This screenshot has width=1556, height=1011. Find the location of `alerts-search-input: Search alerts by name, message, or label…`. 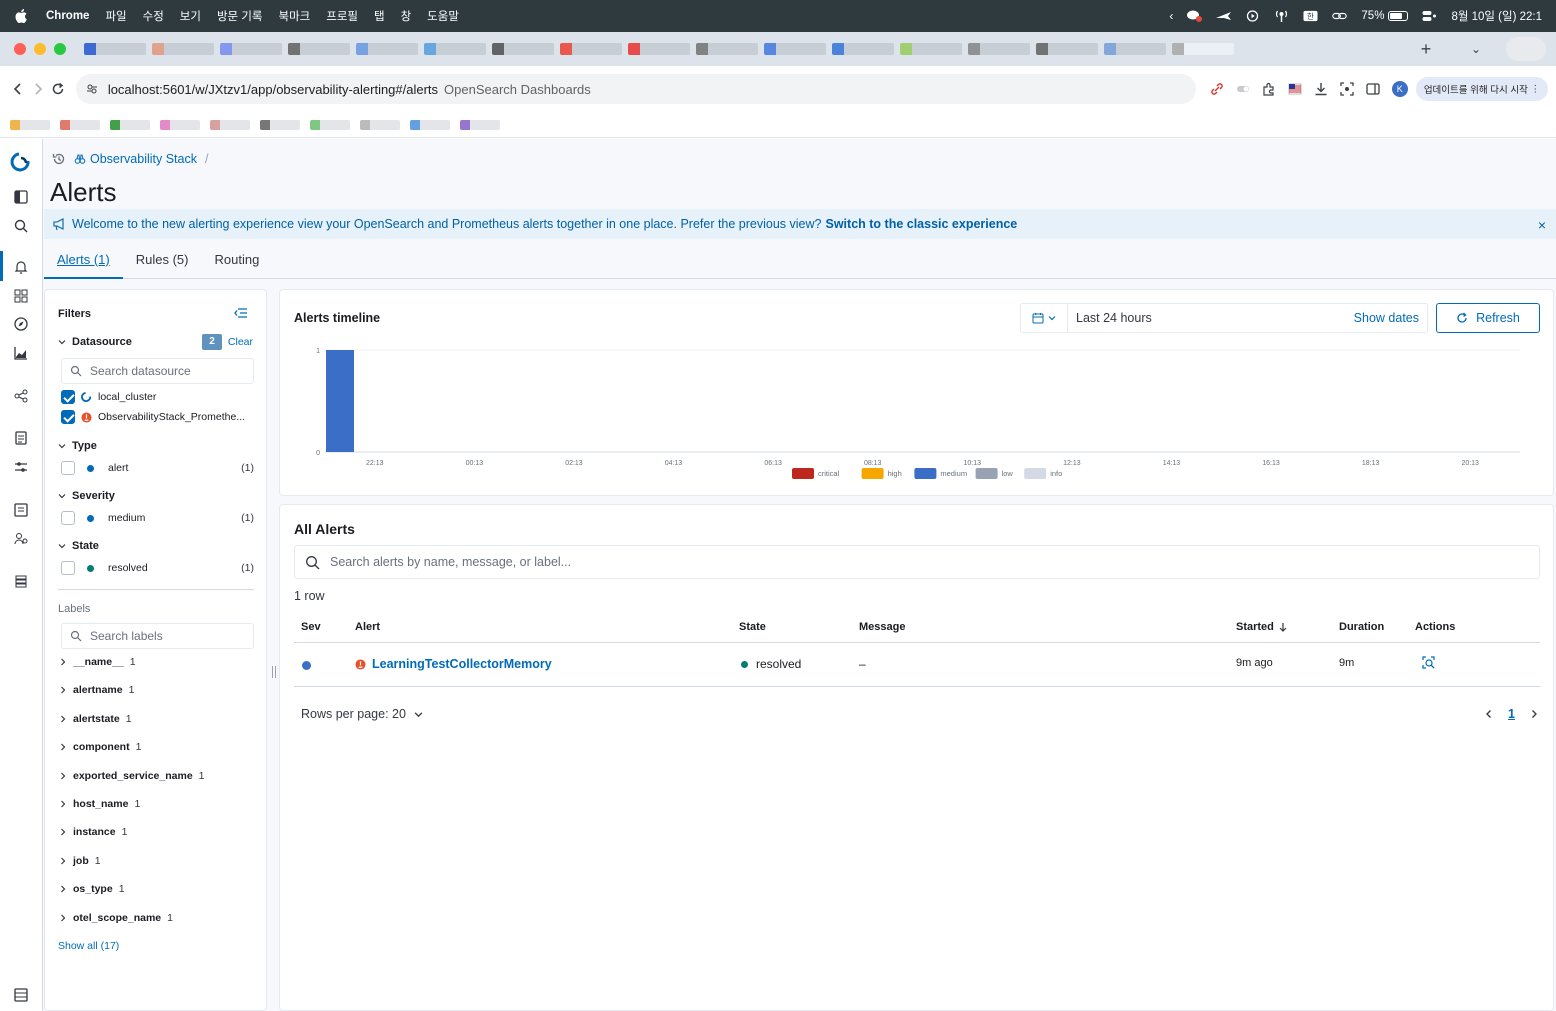

alerts-search-input: Search alerts by name, message, or label… is located at coordinates (917, 562).